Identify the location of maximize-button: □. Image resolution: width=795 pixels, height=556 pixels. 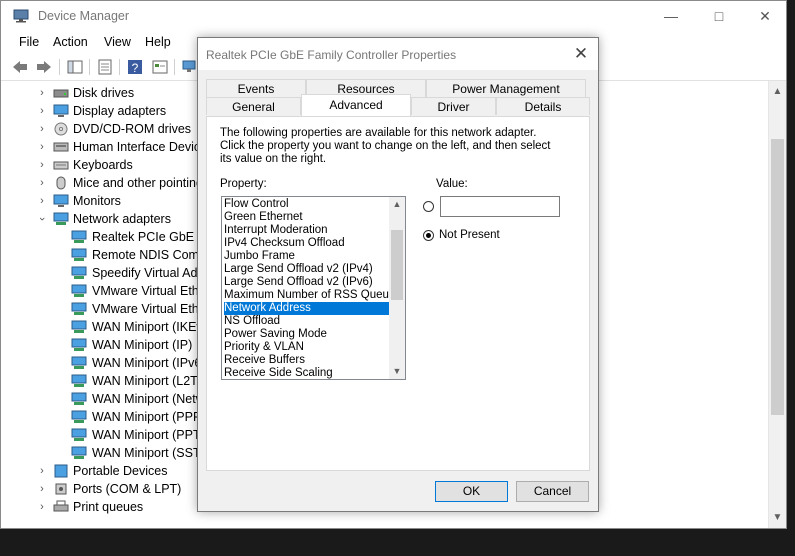
(719, 16).